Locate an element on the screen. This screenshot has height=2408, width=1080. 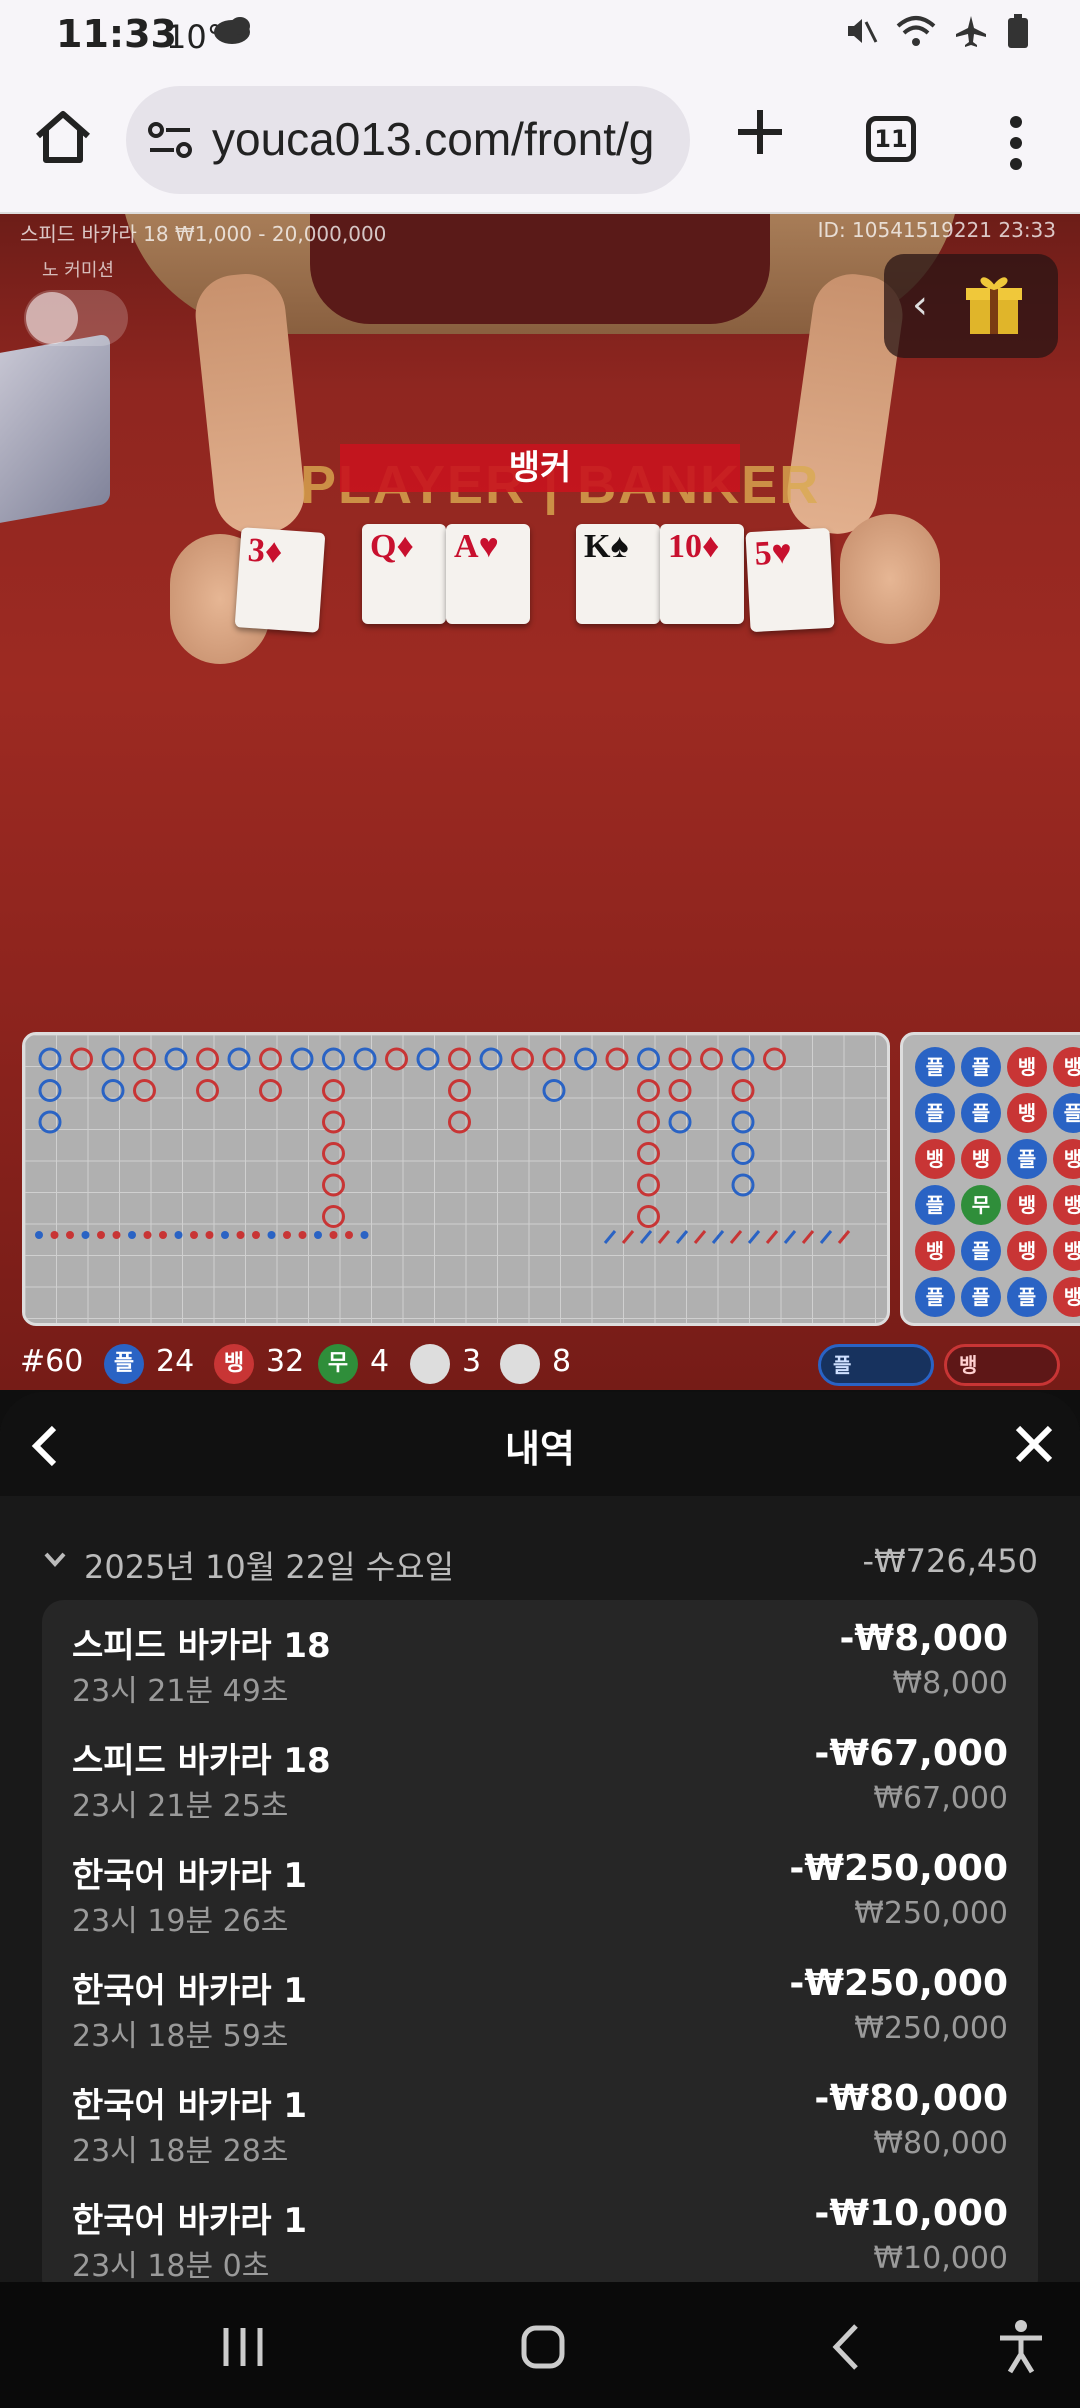
home-square-icon is located at coordinates (543, 2347).